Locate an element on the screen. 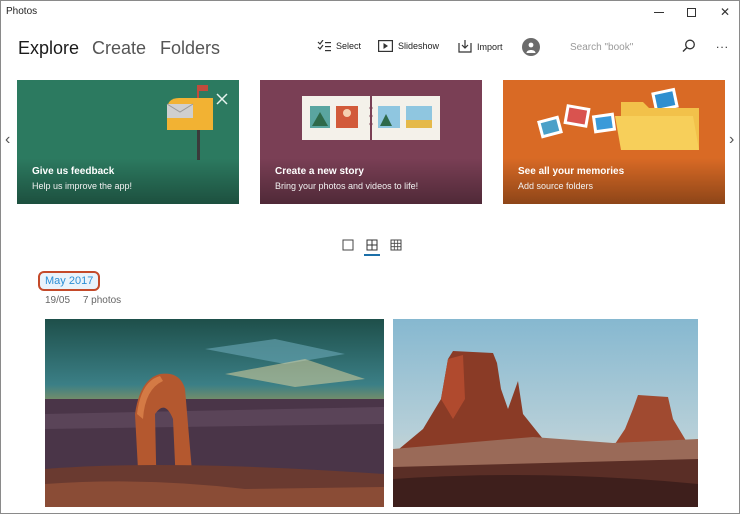 This screenshot has width=740, height=514. card-title: Create a new story is located at coordinates (319, 171).